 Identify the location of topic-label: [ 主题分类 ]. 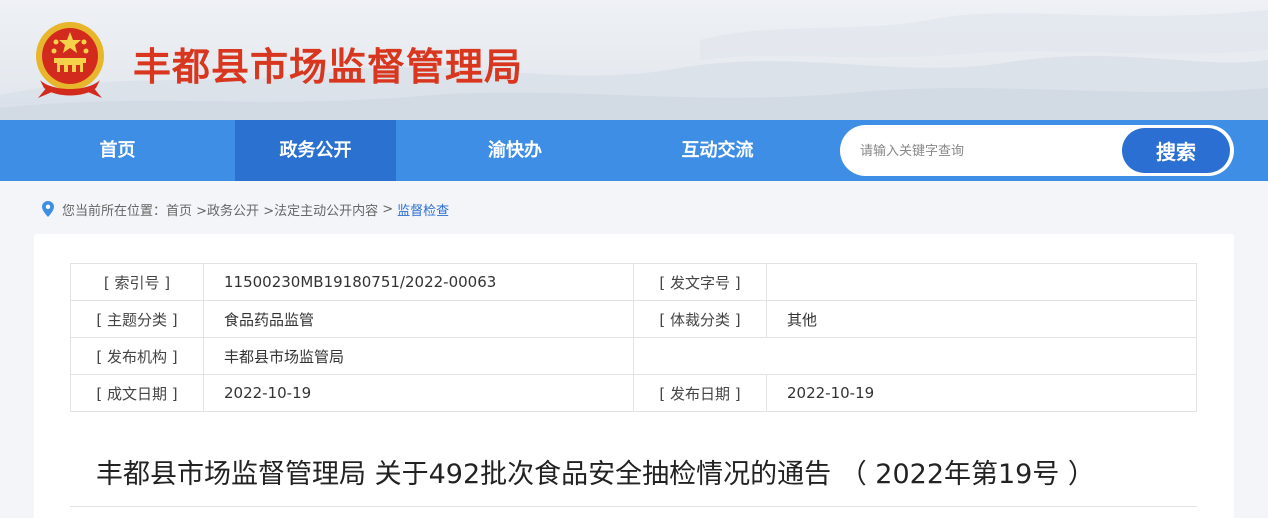
(137, 319).